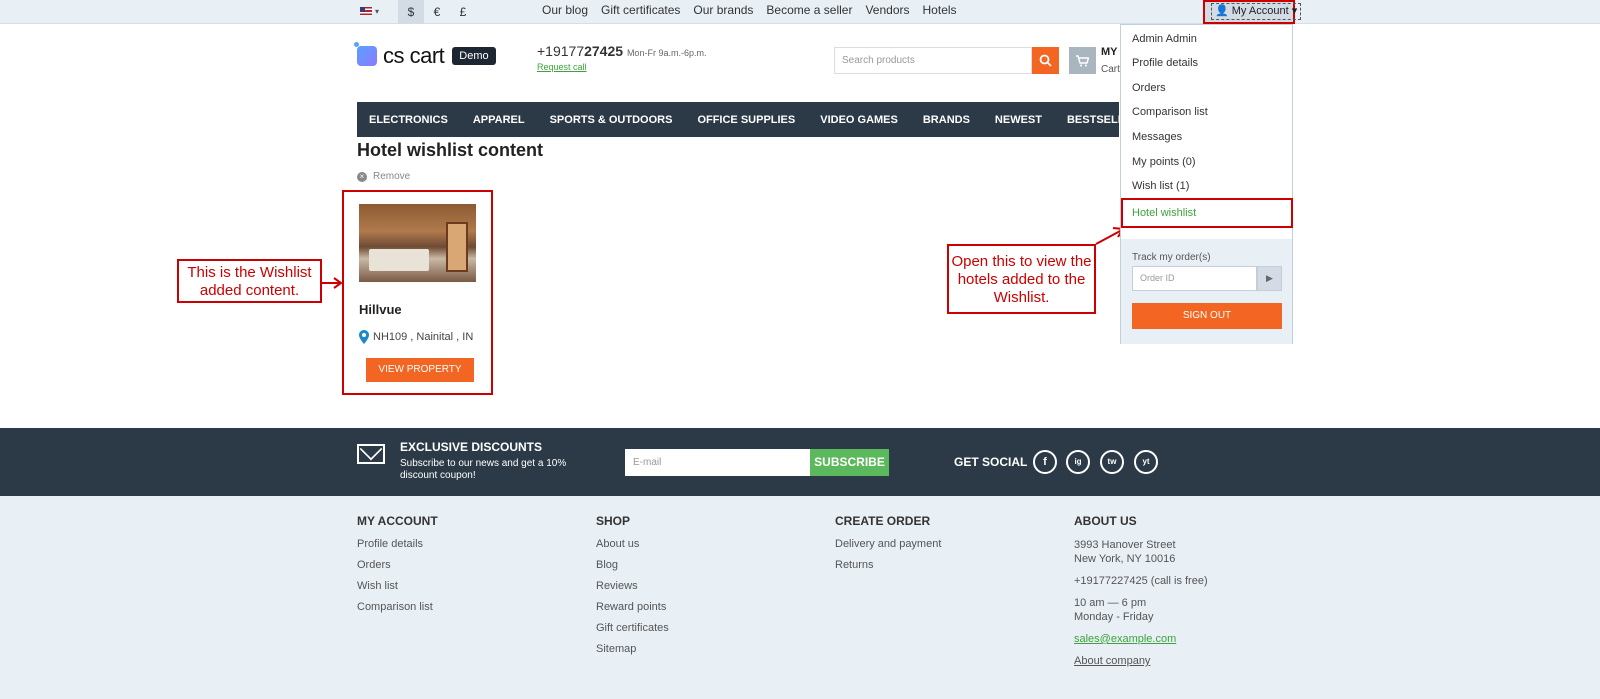  What do you see at coordinates (1045, 462) in the screenshot?
I see `facebook-icon: f` at bounding box center [1045, 462].